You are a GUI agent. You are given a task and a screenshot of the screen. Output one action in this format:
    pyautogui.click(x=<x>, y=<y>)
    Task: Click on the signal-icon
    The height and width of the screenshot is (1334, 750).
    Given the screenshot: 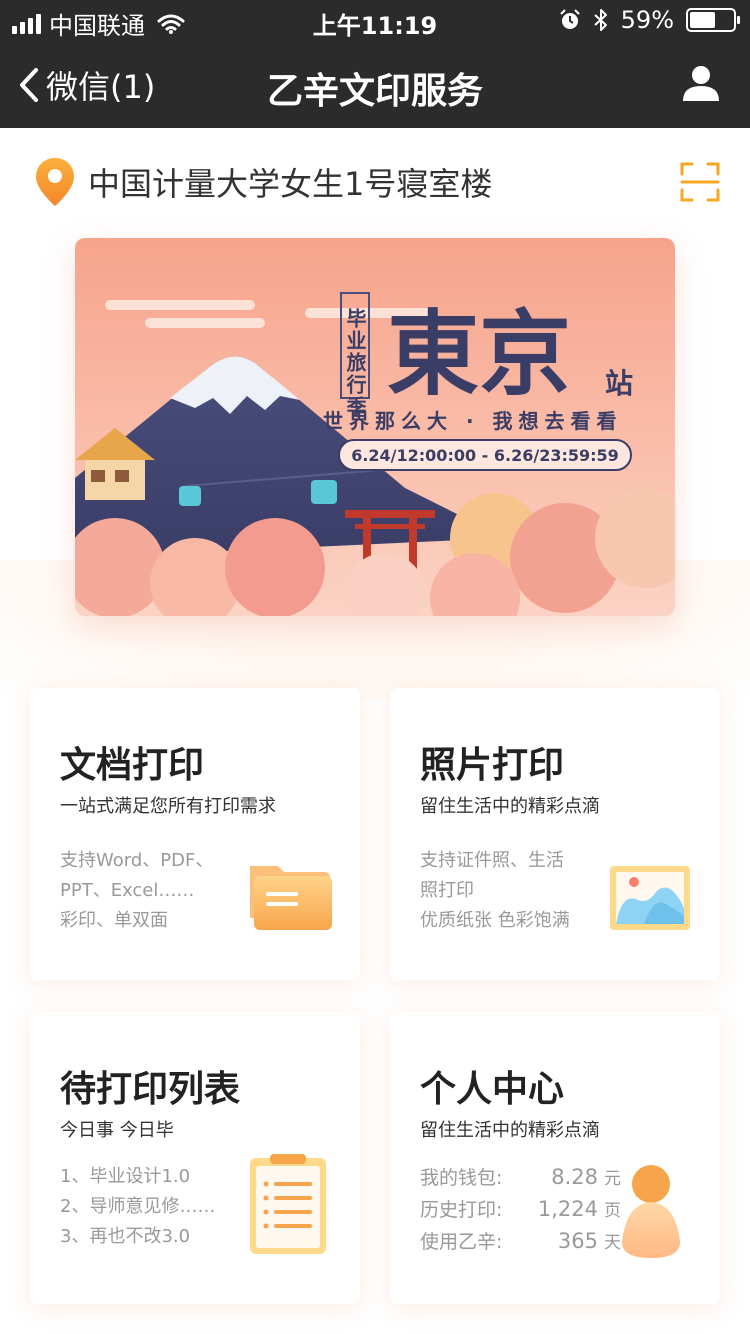 What is the action you would take?
    pyautogui.click(x=26, y=23)
    